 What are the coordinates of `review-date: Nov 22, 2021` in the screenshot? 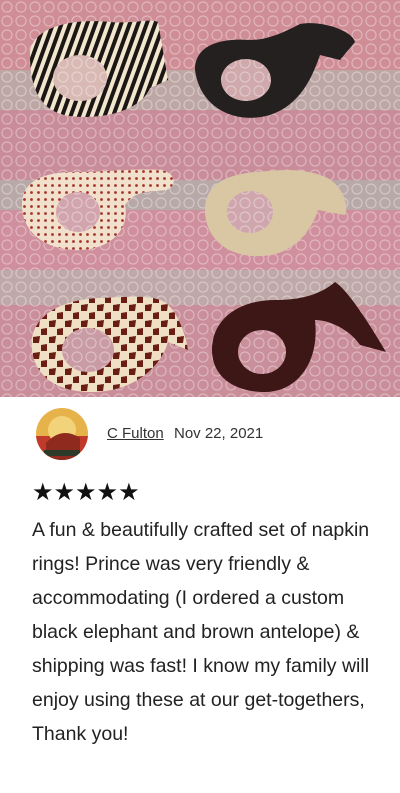 It's located at (219, 433).